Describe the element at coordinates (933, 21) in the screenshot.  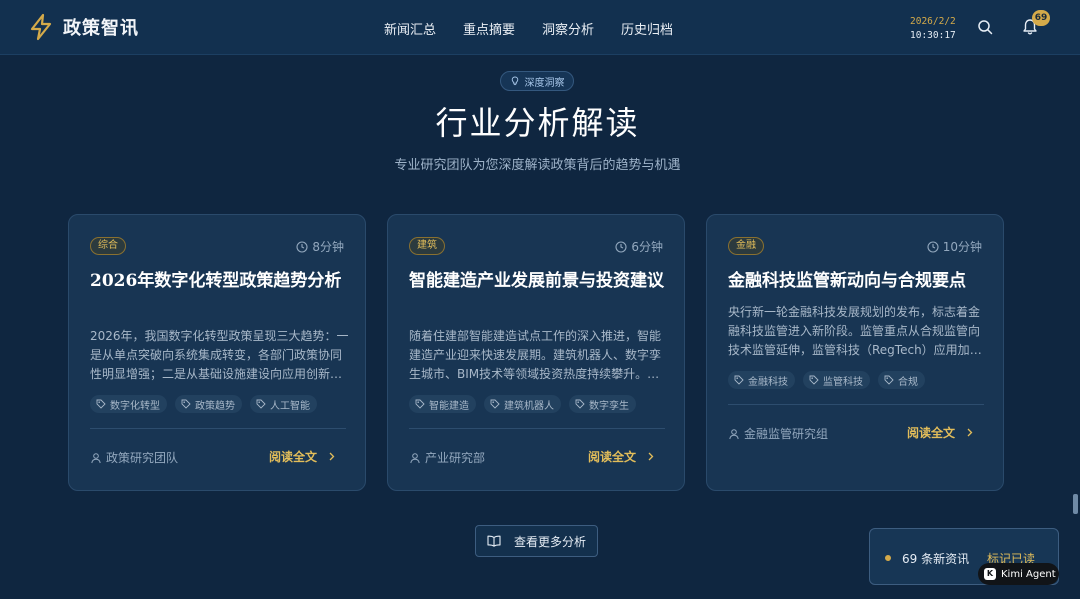
I see `clock-date: 2026/2/2` at that location.